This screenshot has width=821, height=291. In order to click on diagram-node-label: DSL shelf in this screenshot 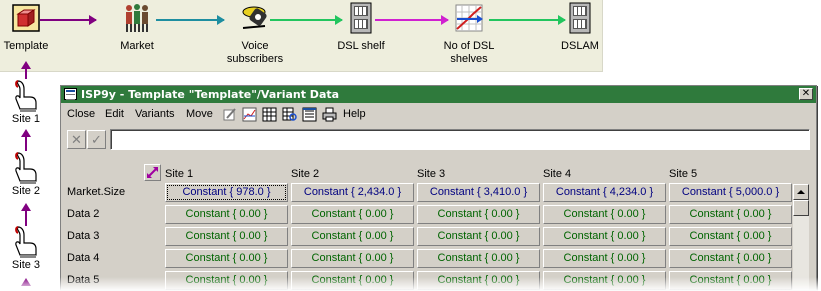, I will do `click(361, 46)`.